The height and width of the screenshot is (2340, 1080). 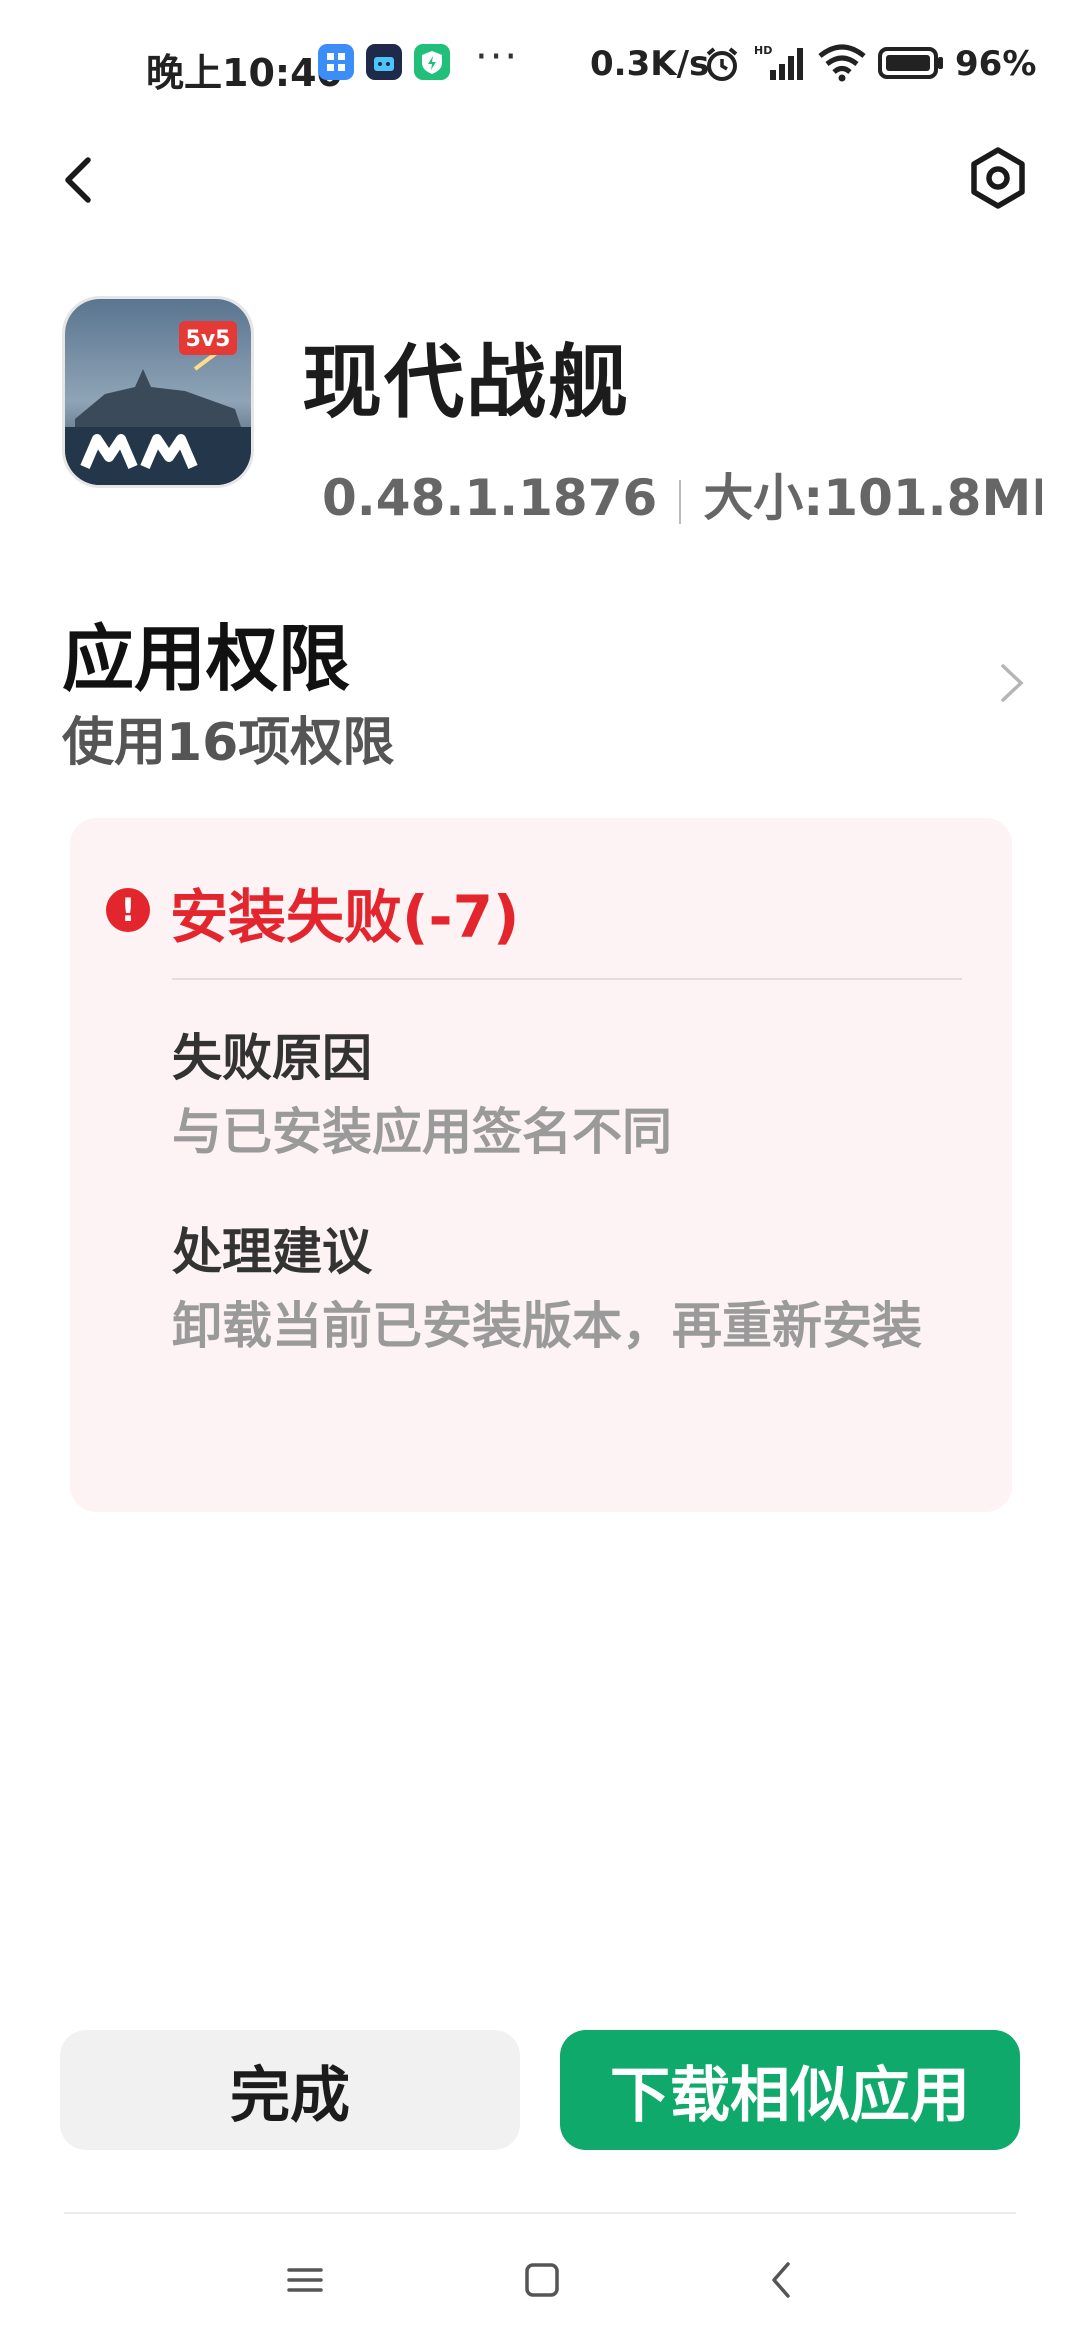 What do you see at coordinates (842, 65) in the screenshot?
I see `wifi-icon` at bounding box center [842, 65].